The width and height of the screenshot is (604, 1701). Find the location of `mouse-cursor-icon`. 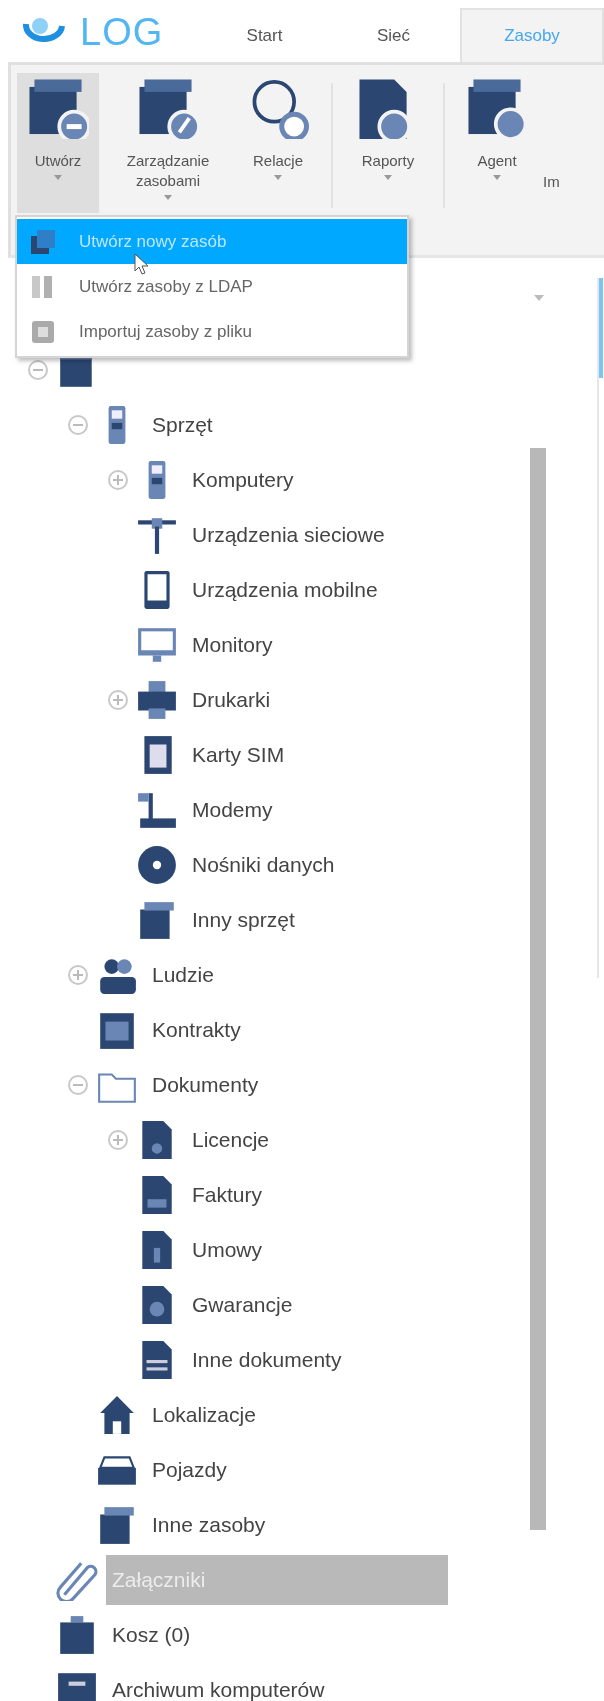

mouse-cursor-icon is located at coordinates (142, 264).